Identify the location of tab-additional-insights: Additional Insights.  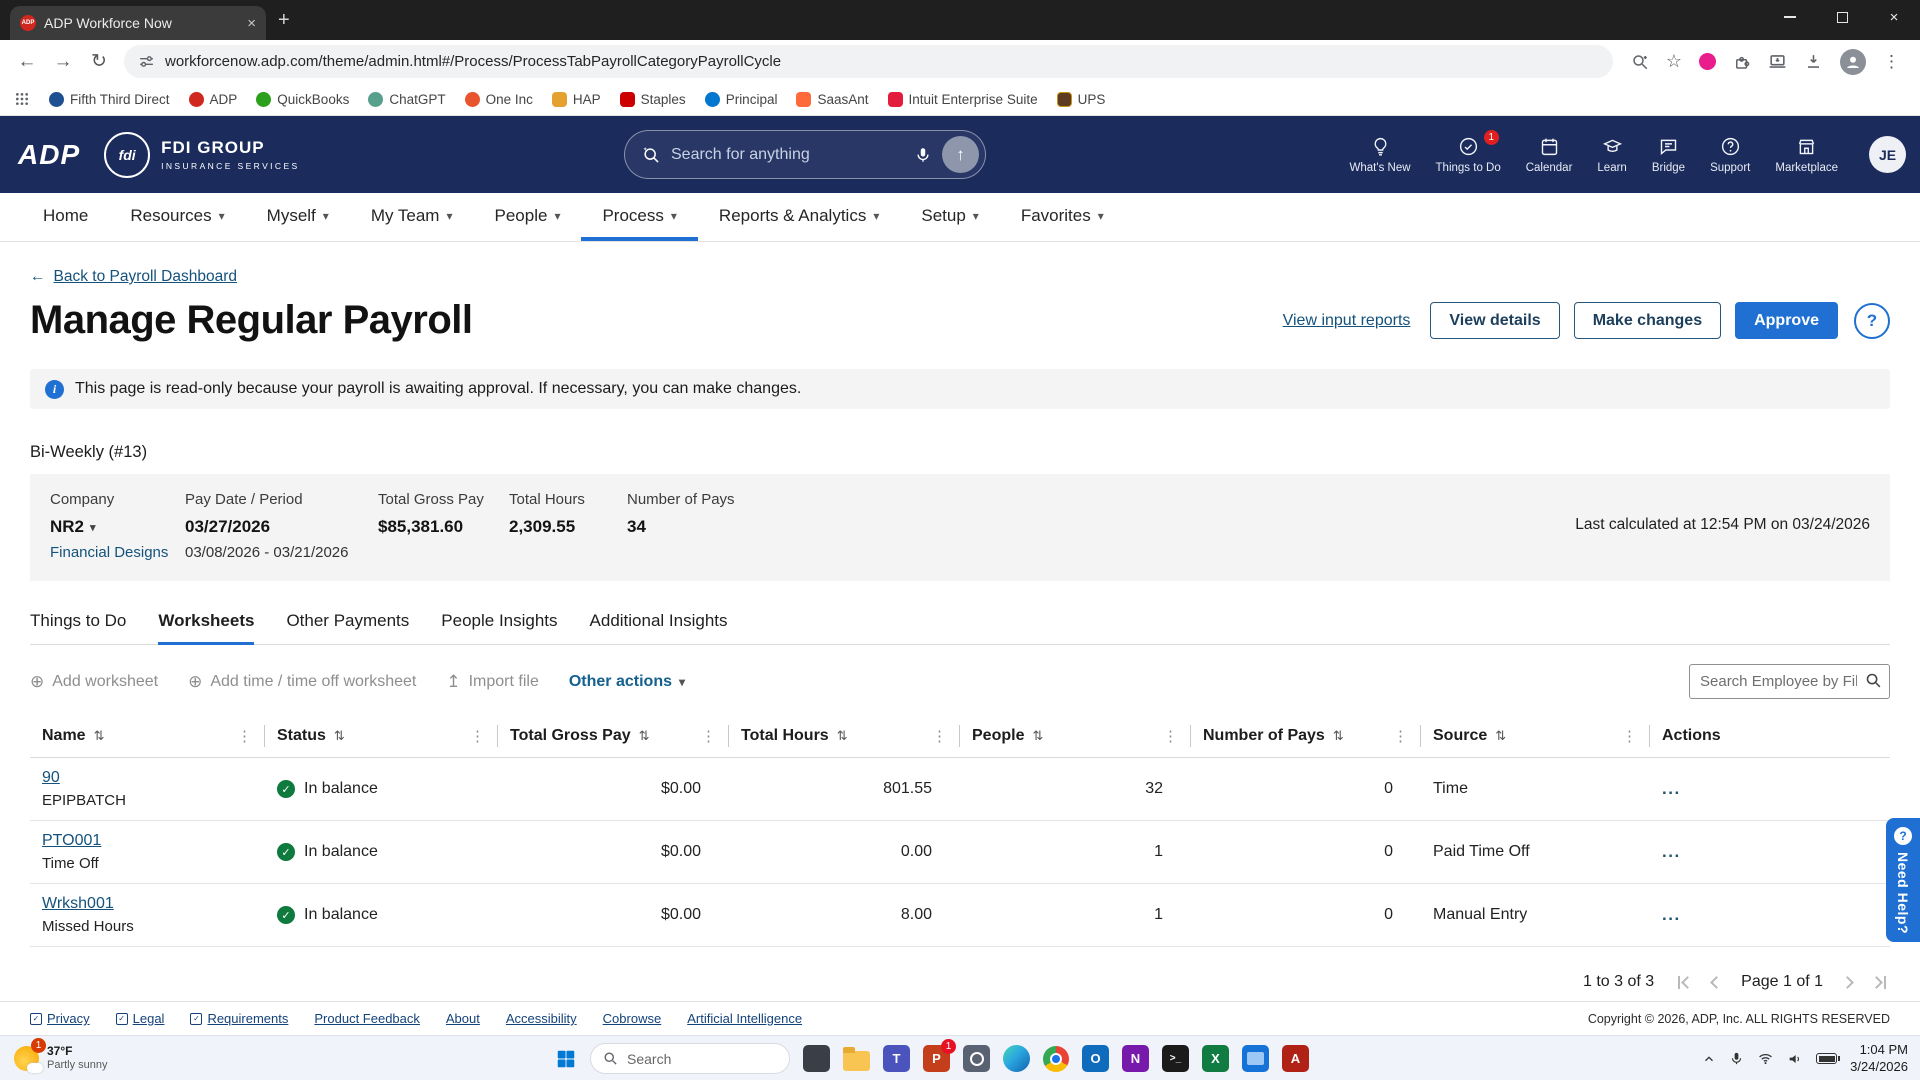
(659, 628).